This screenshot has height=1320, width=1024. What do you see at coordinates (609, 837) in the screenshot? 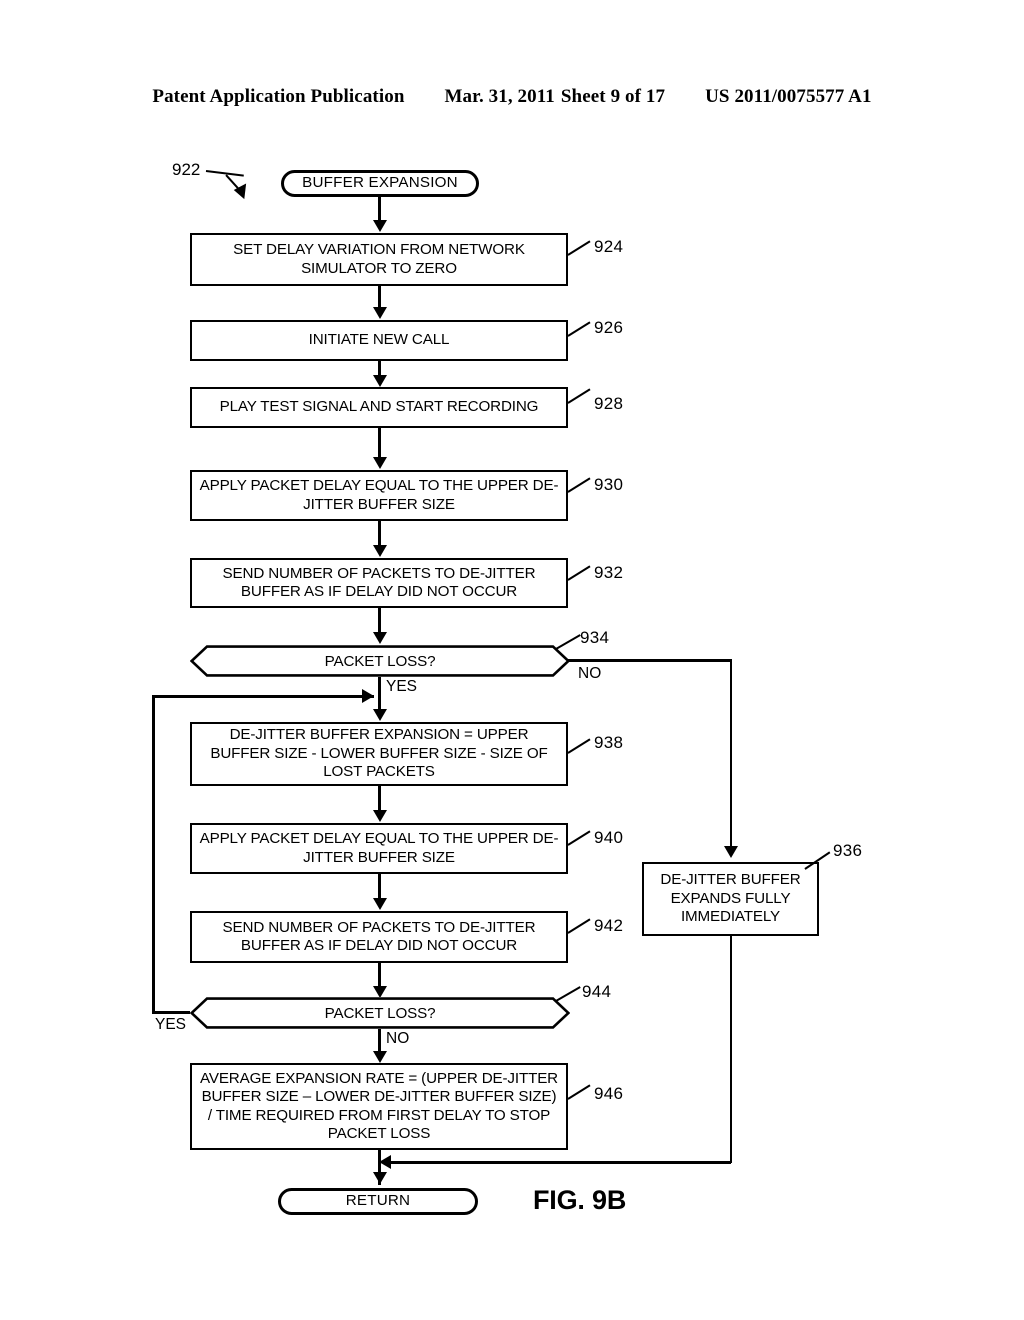
I see `ref-940: 940` at bounding box center [609, 837].